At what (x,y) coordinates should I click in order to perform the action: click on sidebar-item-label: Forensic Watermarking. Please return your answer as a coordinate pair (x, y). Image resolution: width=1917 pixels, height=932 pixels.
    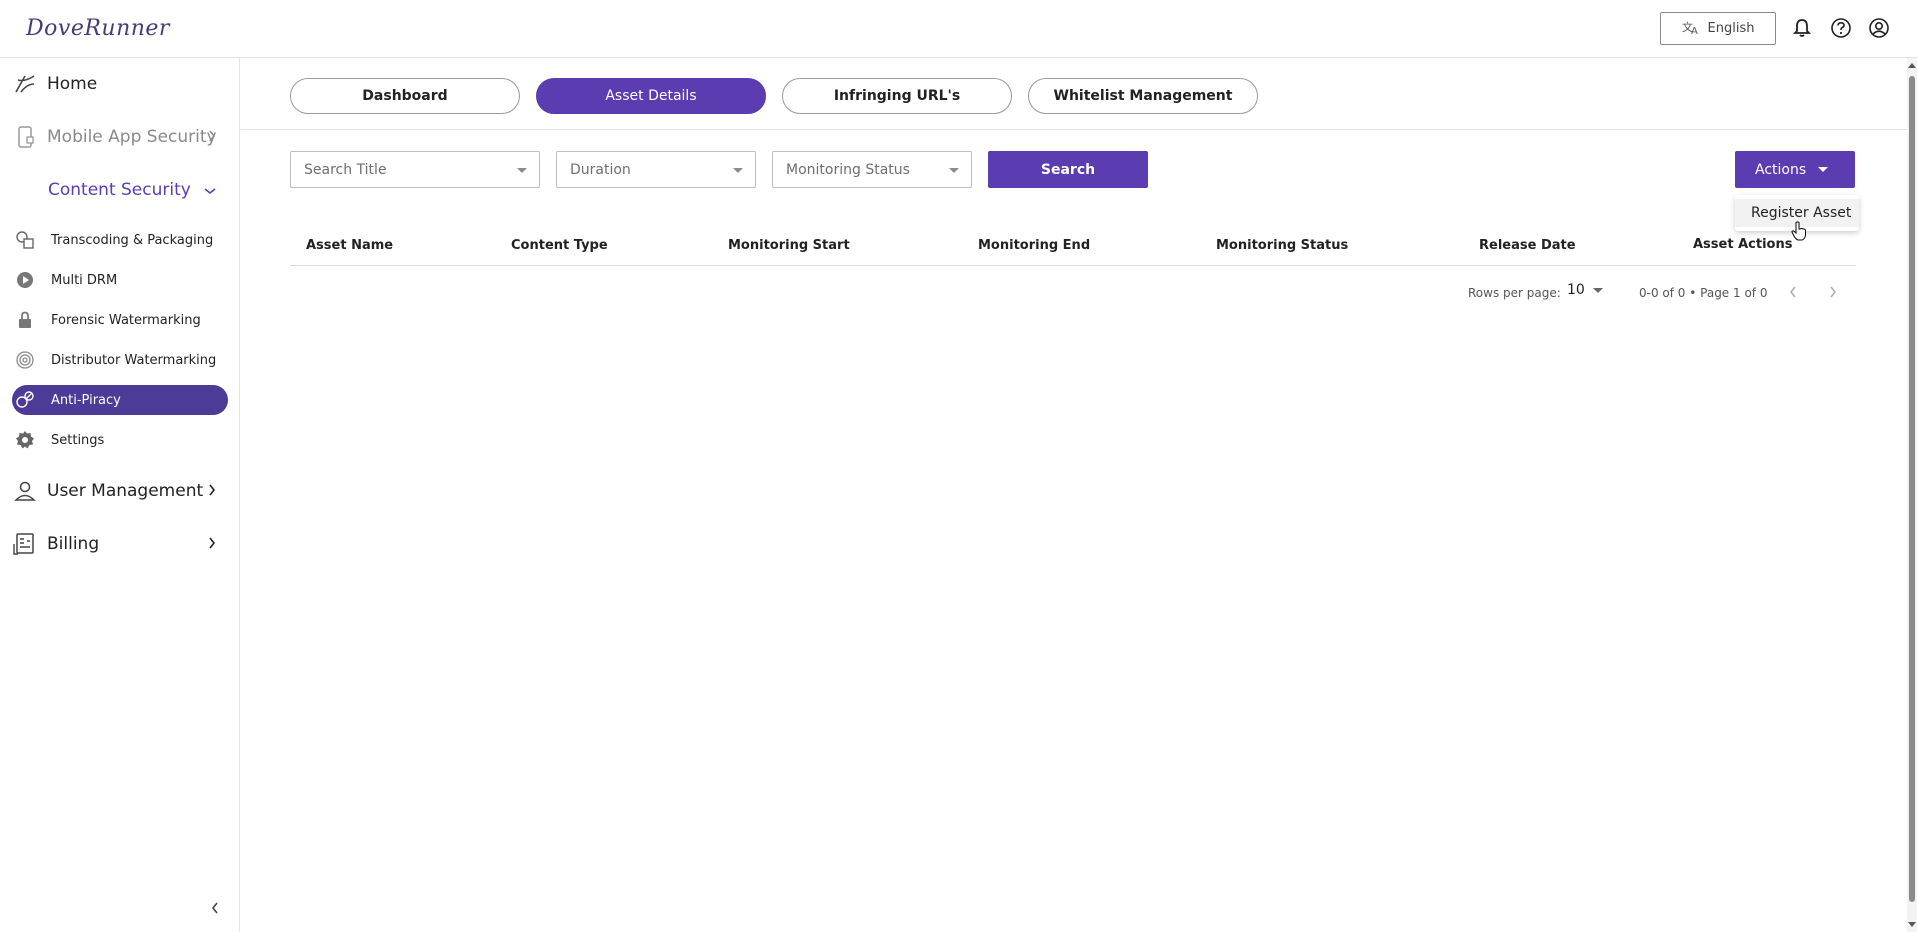
    Looking at the image, I should click on (126, 320).